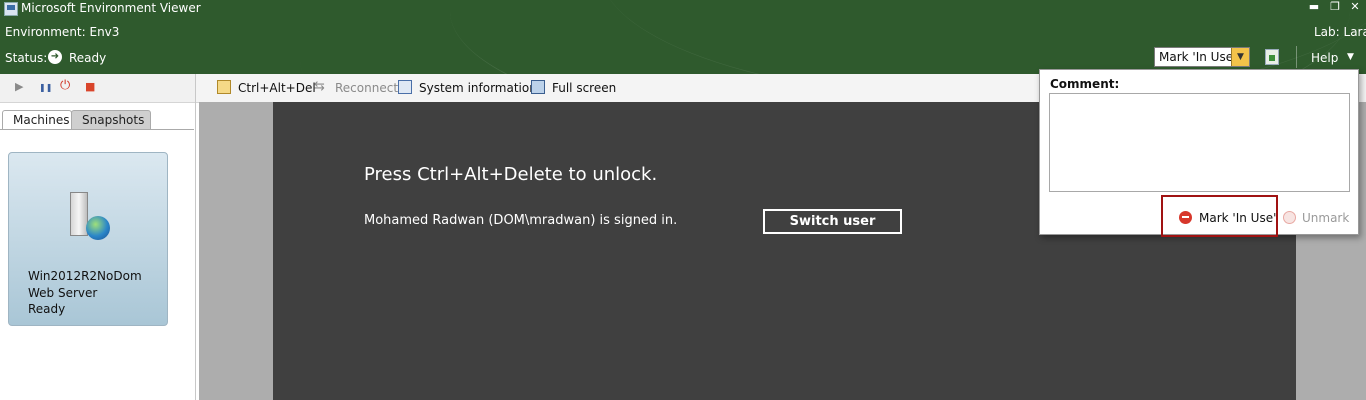  Describe the element at coordinates (1325, 218) in the screenshot. I see `unmark-button: Unmark` at that location.